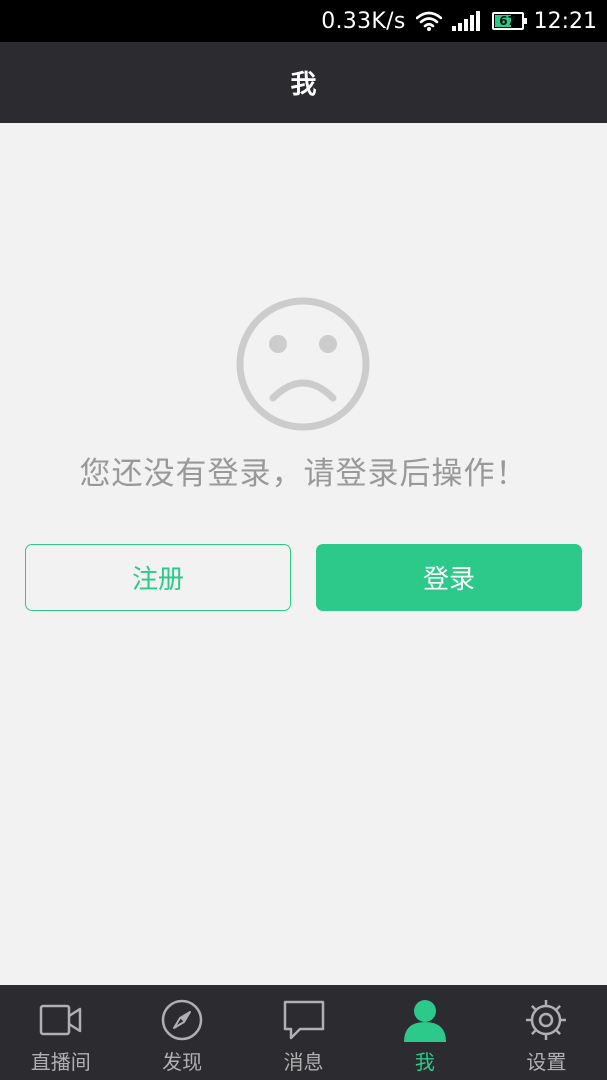 Image resolution: width=607 pixels, height=1080 pixels. I want to click on gear-icon, so click(546, 1020).